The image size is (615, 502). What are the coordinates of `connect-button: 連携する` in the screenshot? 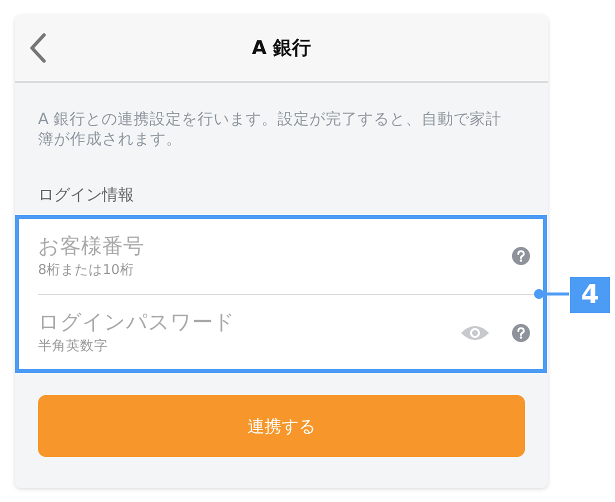 It's located at (281, 426).